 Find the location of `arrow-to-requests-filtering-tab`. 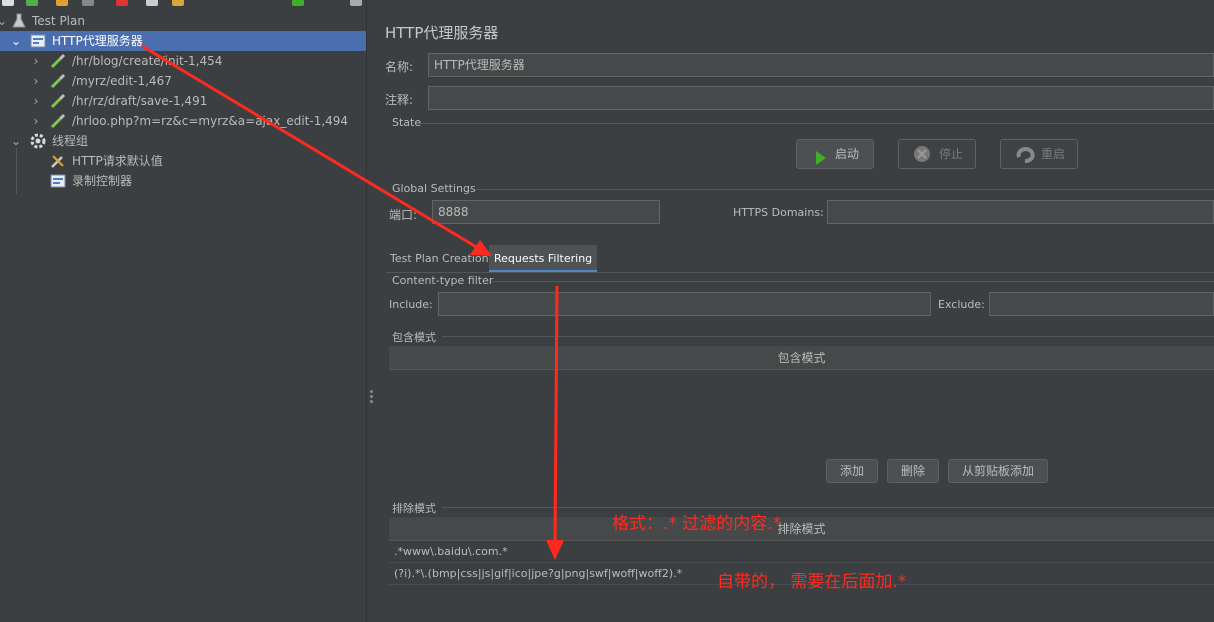

arrow-to-requests-filtering-tab is located at coordinates (316, 150).